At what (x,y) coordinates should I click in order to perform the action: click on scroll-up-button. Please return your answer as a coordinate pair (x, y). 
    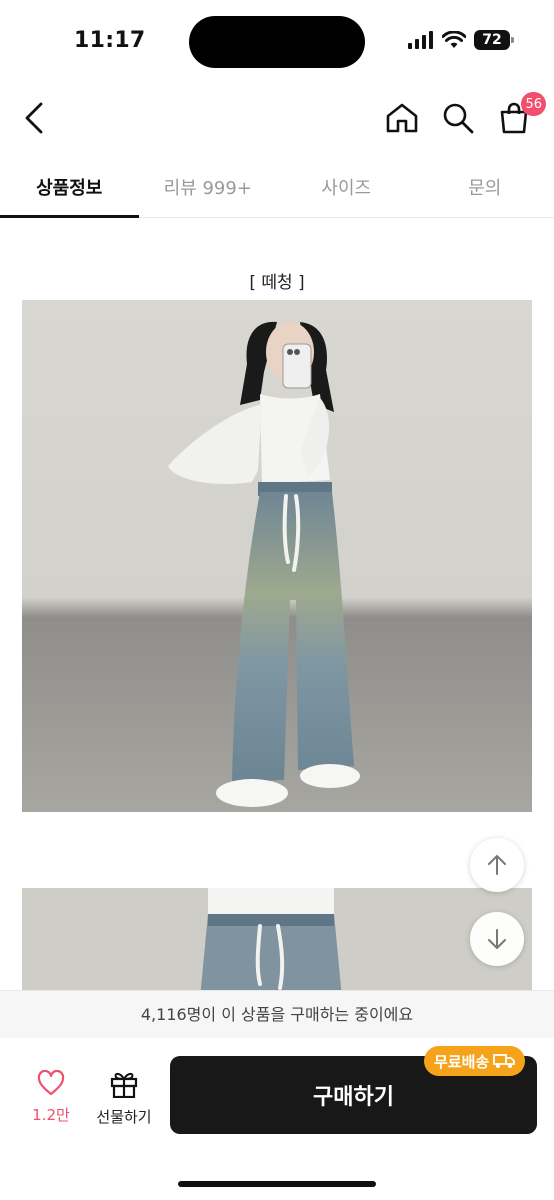
    Looking at the image, I should click on (497, 865).